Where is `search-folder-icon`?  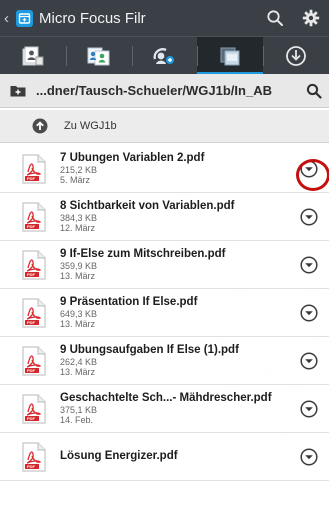
search-folder-icon is located at coordinates (314, 91).